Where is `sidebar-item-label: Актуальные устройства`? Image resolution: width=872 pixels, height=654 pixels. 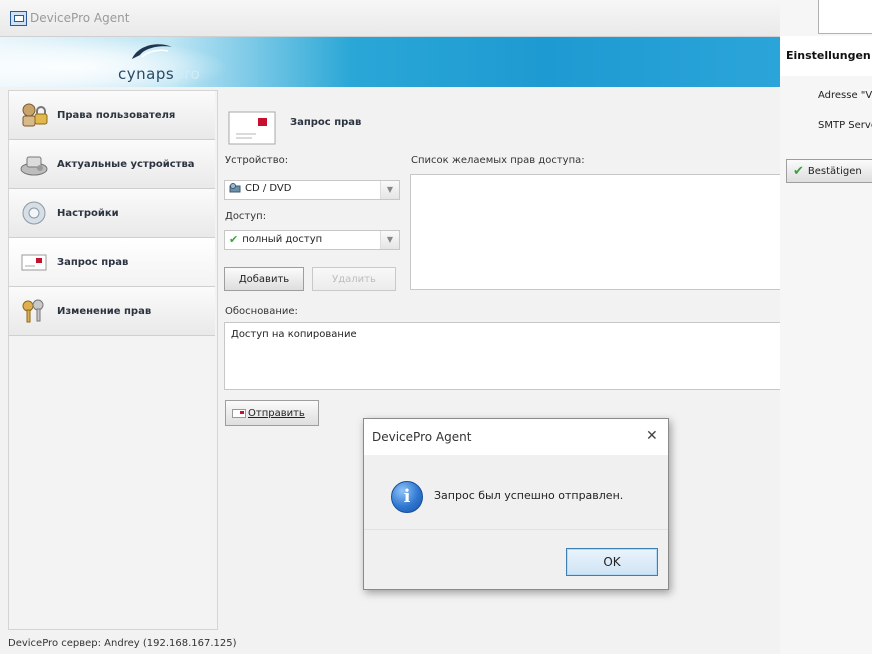
sidebar-item-label: Актуальные устройства is located at coordinates (126, 164).